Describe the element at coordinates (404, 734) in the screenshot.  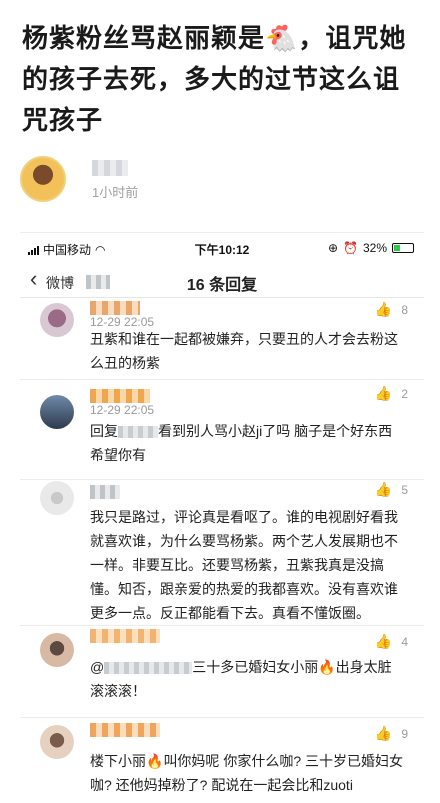
I see `like-count: 9` at that location.